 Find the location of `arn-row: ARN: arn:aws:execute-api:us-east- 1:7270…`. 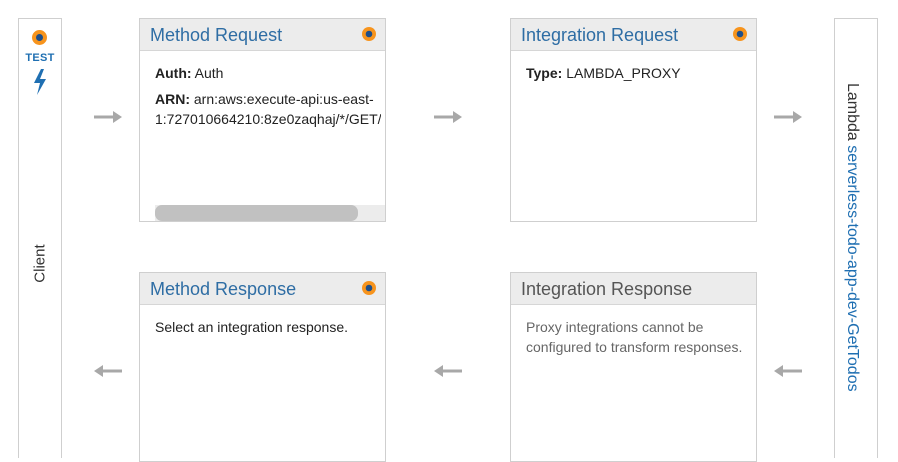

arn-row: ARN: arn:aws:execute-api:us-east- 1:7270… is located at coordinates (268, 109).